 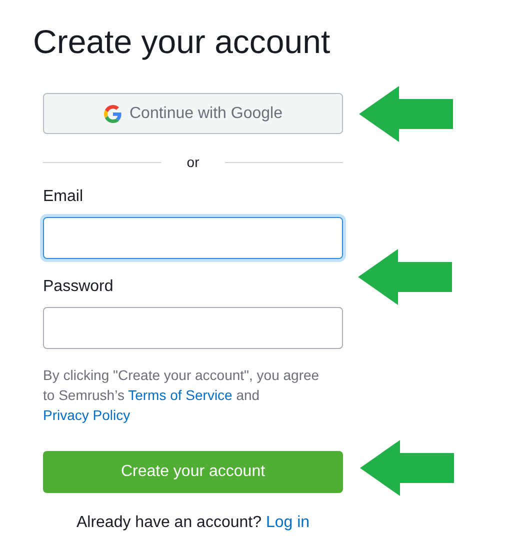 I want to click on page-title: Create your account, so click(x=182, y=42).